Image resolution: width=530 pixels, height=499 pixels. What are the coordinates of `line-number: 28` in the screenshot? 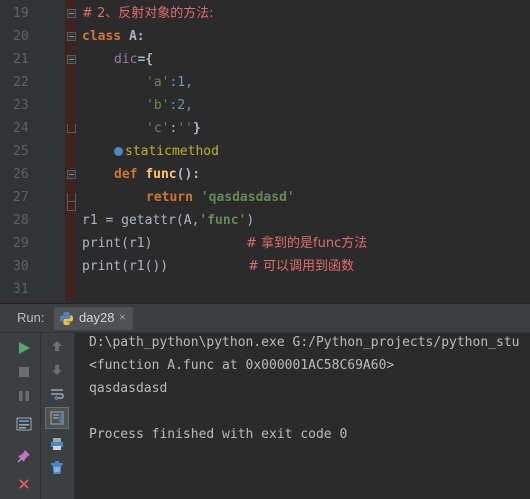 It's located at (21, 220).